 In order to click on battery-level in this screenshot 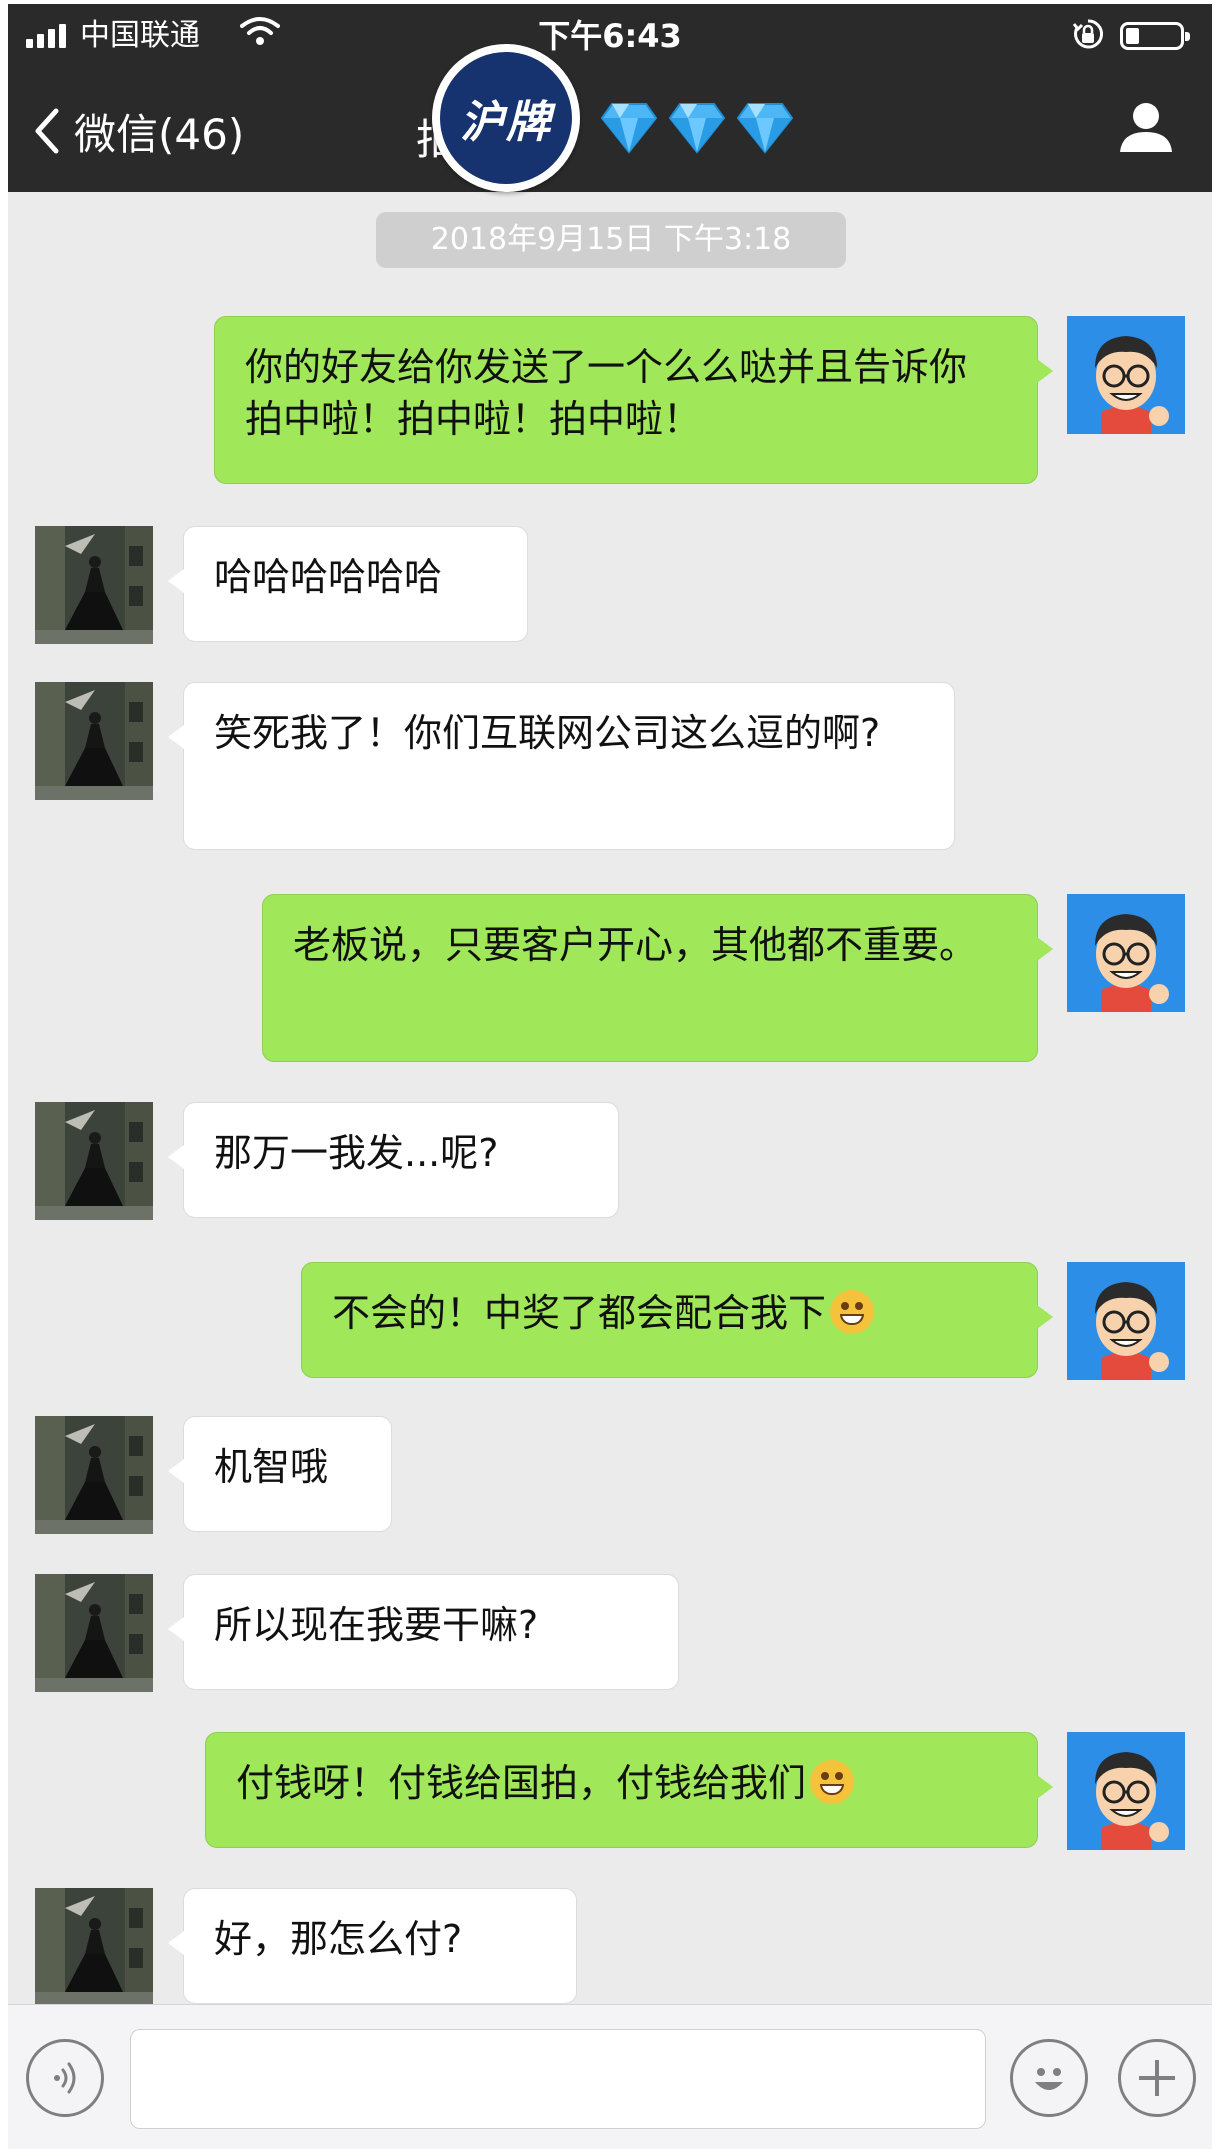, I will do `click(1132, 36)`.